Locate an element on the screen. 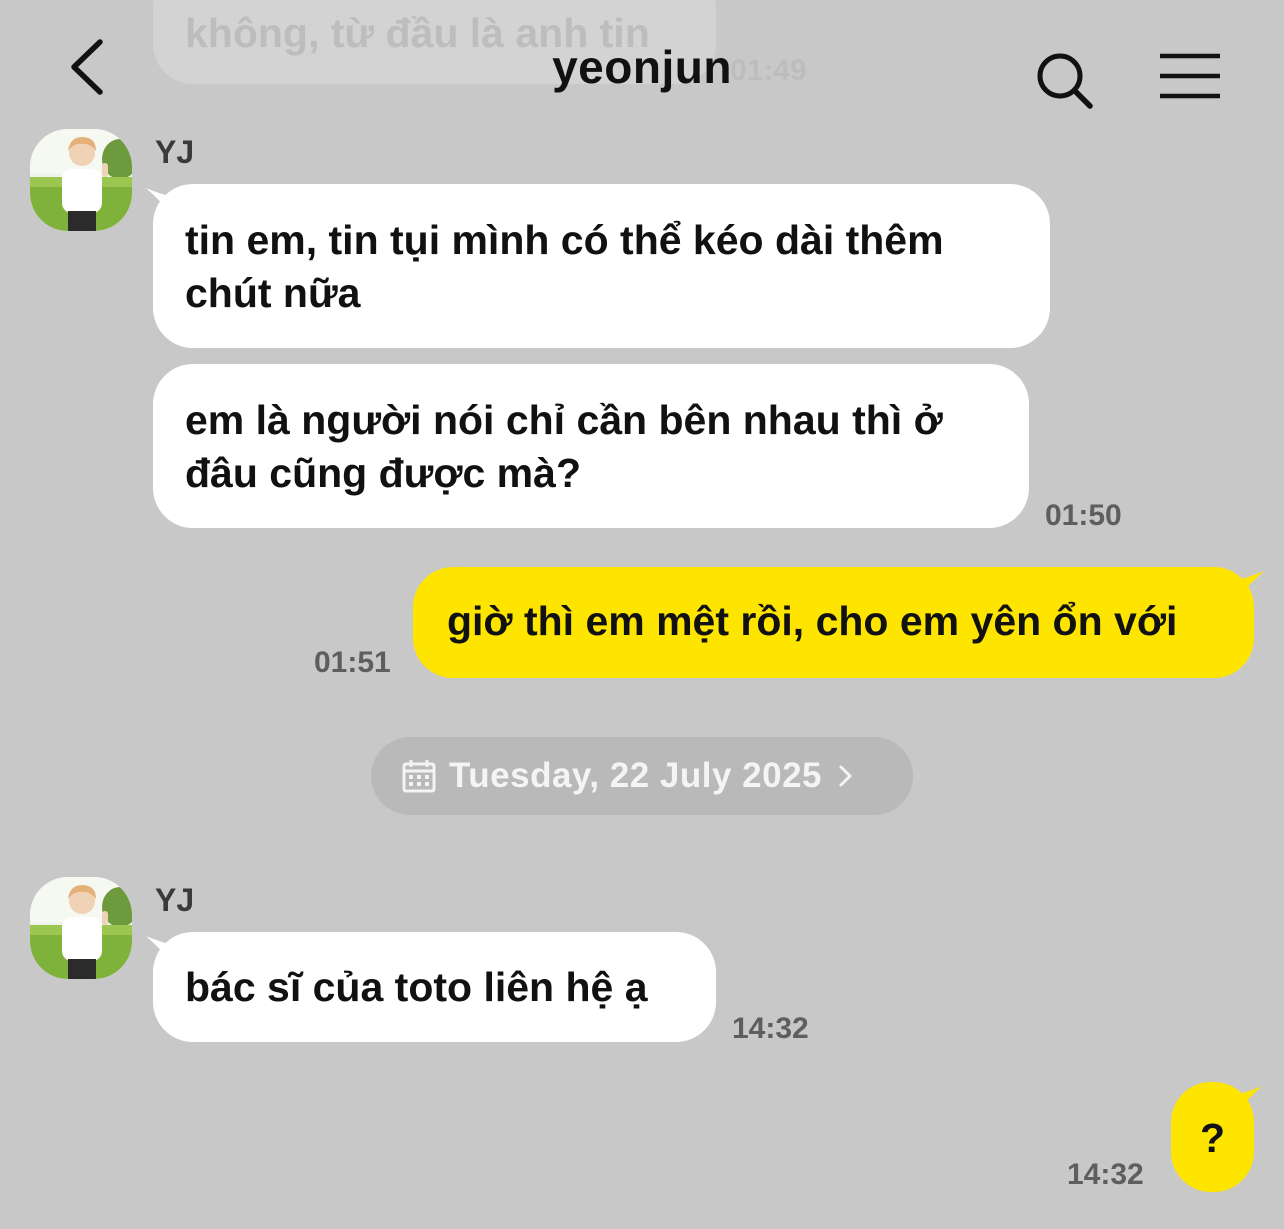  message-text: giờ thì em mệt rồi, cho em yên ổn với is located at coordinates (812, 621).